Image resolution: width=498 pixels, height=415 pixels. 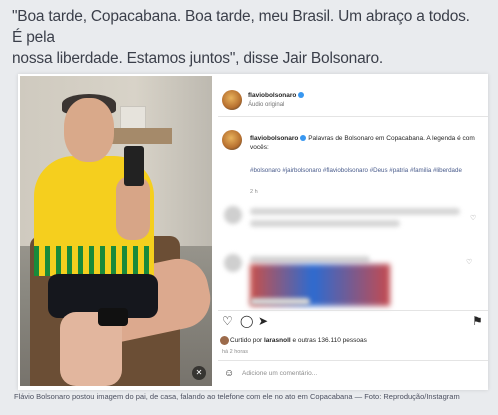 What do you see at coordinates (94, 261) in the screenshot?
I see `photo-shirt-stripe` at bounding box center [94, 261].